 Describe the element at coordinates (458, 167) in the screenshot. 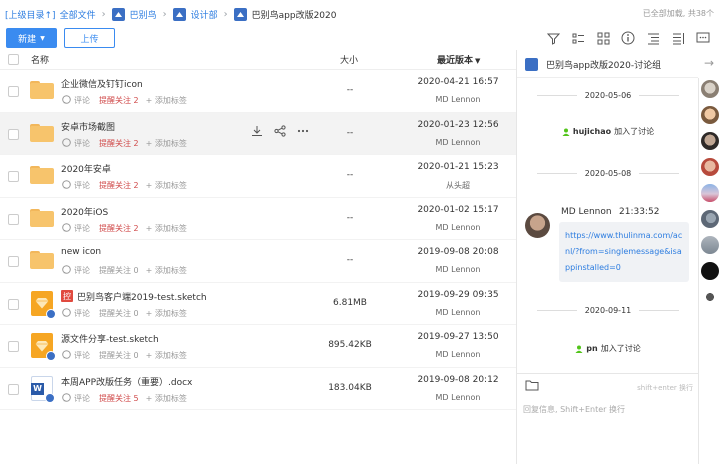

I see `file-date: 2020-01-21 15:23` at that location.